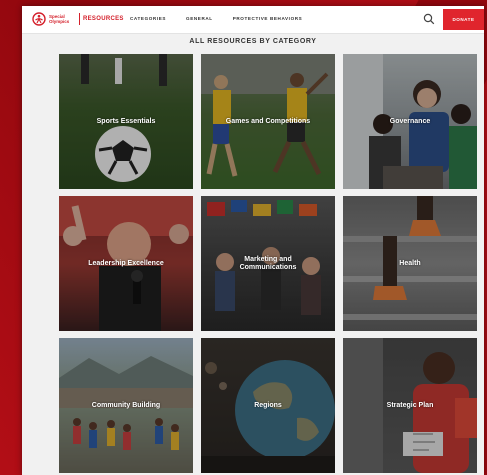 Image resolution: width=487 pixels, height=475 pixels. Describe the element at coordinates (148, 18) in the screenshot. I see `nav-item-categories: CATEGORIES` at that location.